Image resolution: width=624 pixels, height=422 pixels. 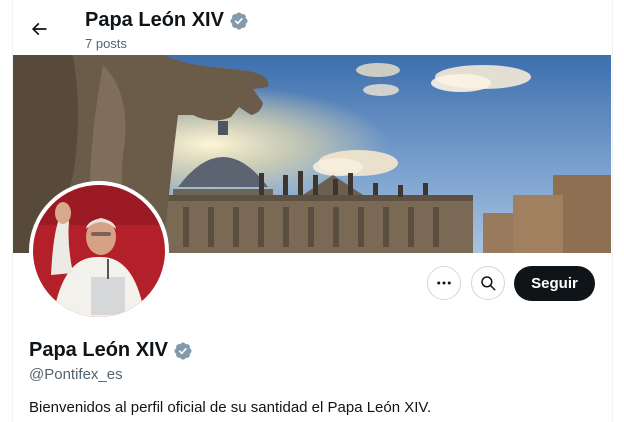 I want to click on more-options-button, so click(x=444, y=283).